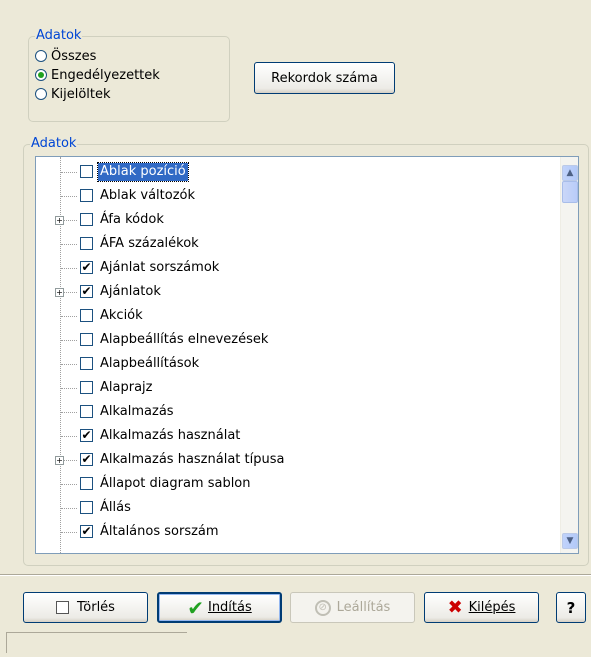 This screenshot has height=657, width=591. I want to click on clear-label: Törlés, so click(96, 607).